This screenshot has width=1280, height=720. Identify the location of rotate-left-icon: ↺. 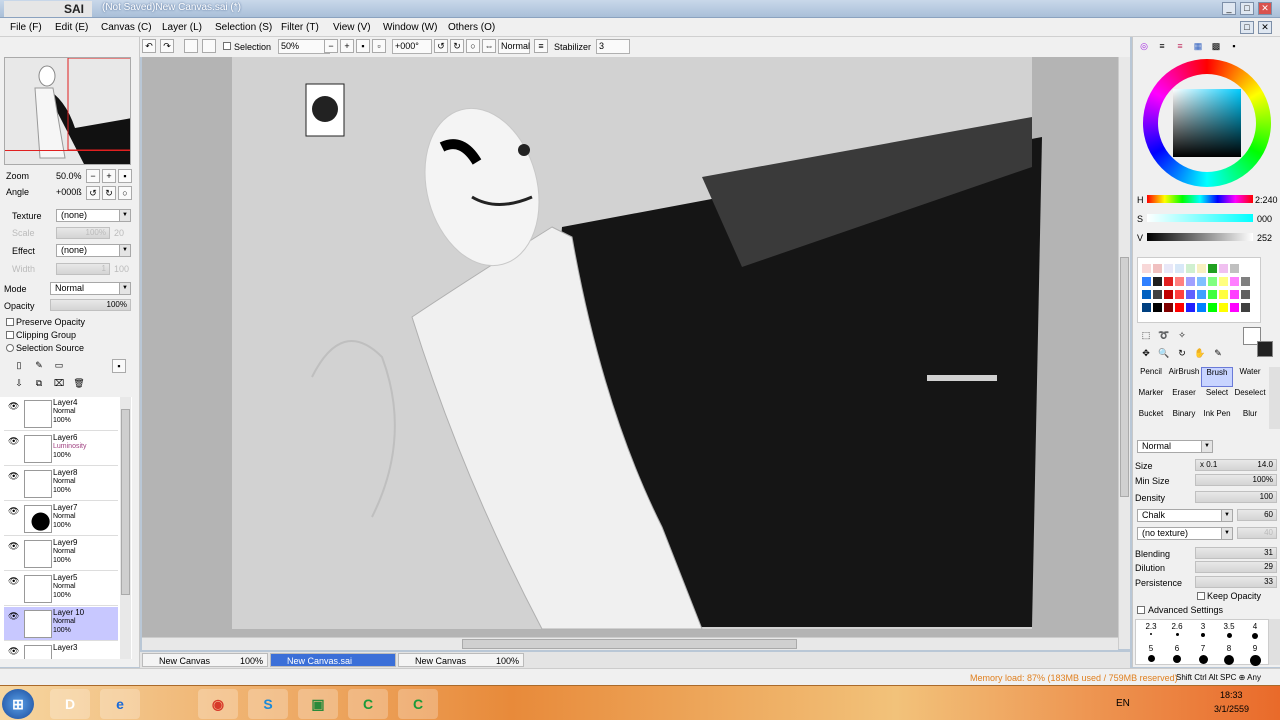
(441, 46).